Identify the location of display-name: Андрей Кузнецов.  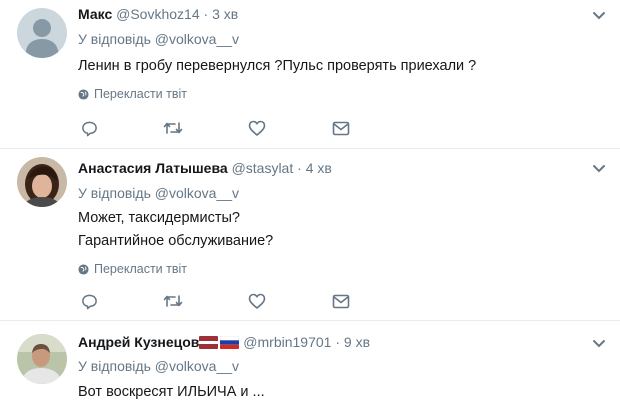
(138, 342).